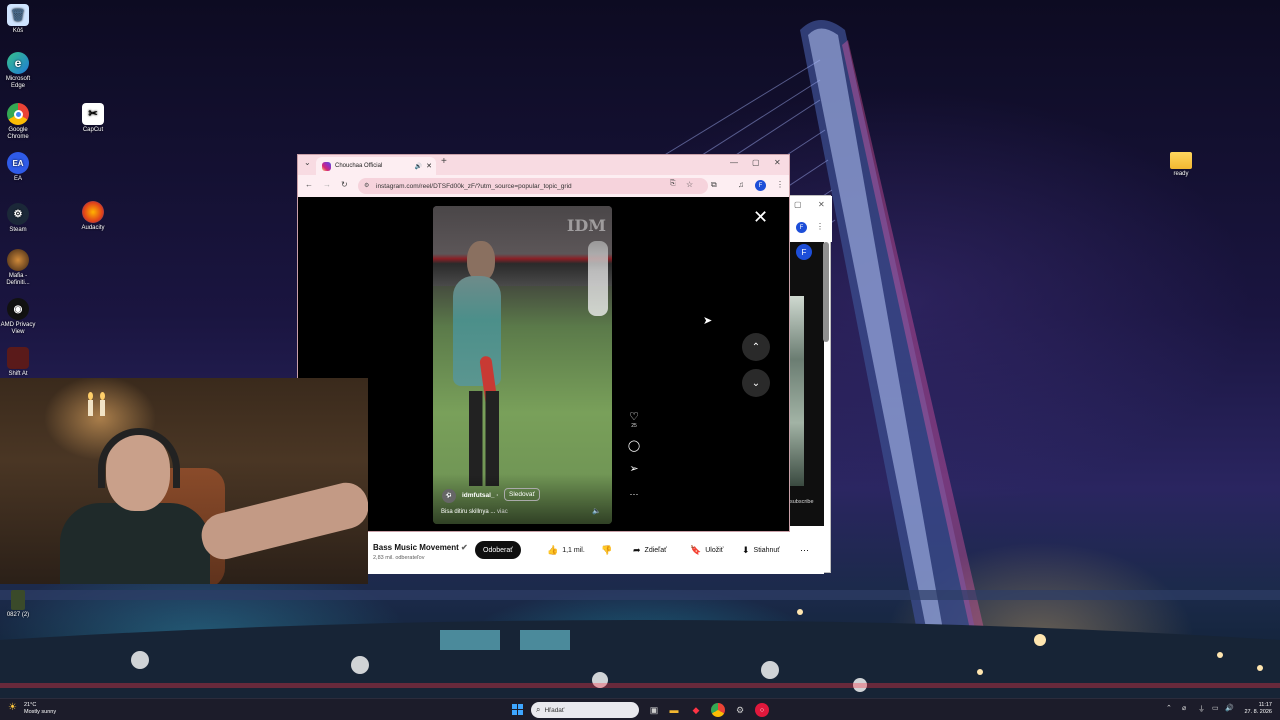 The image size is (1280, 720). What do you see at coordinates (1265, 705) in the screenshot?
I see `clock-time: 11:17` at bounding box center [1265, 705].